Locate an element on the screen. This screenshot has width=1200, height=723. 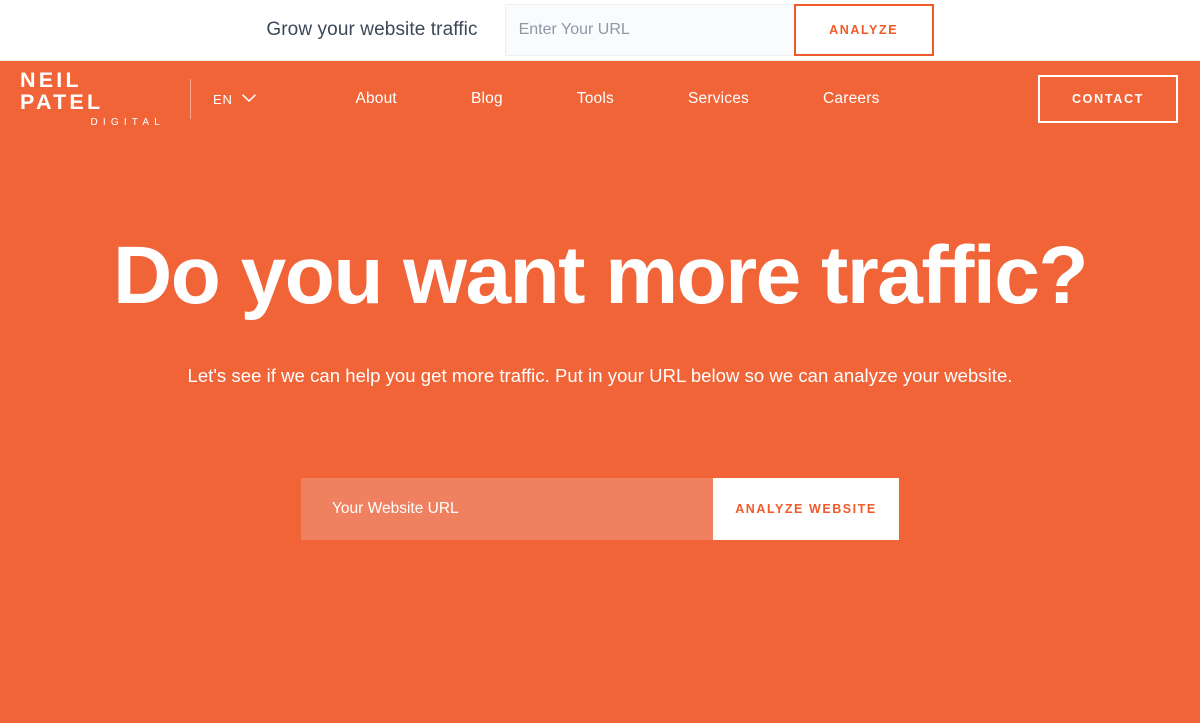
top-url-form: ANALYZE is located at coordinates (719, 30).